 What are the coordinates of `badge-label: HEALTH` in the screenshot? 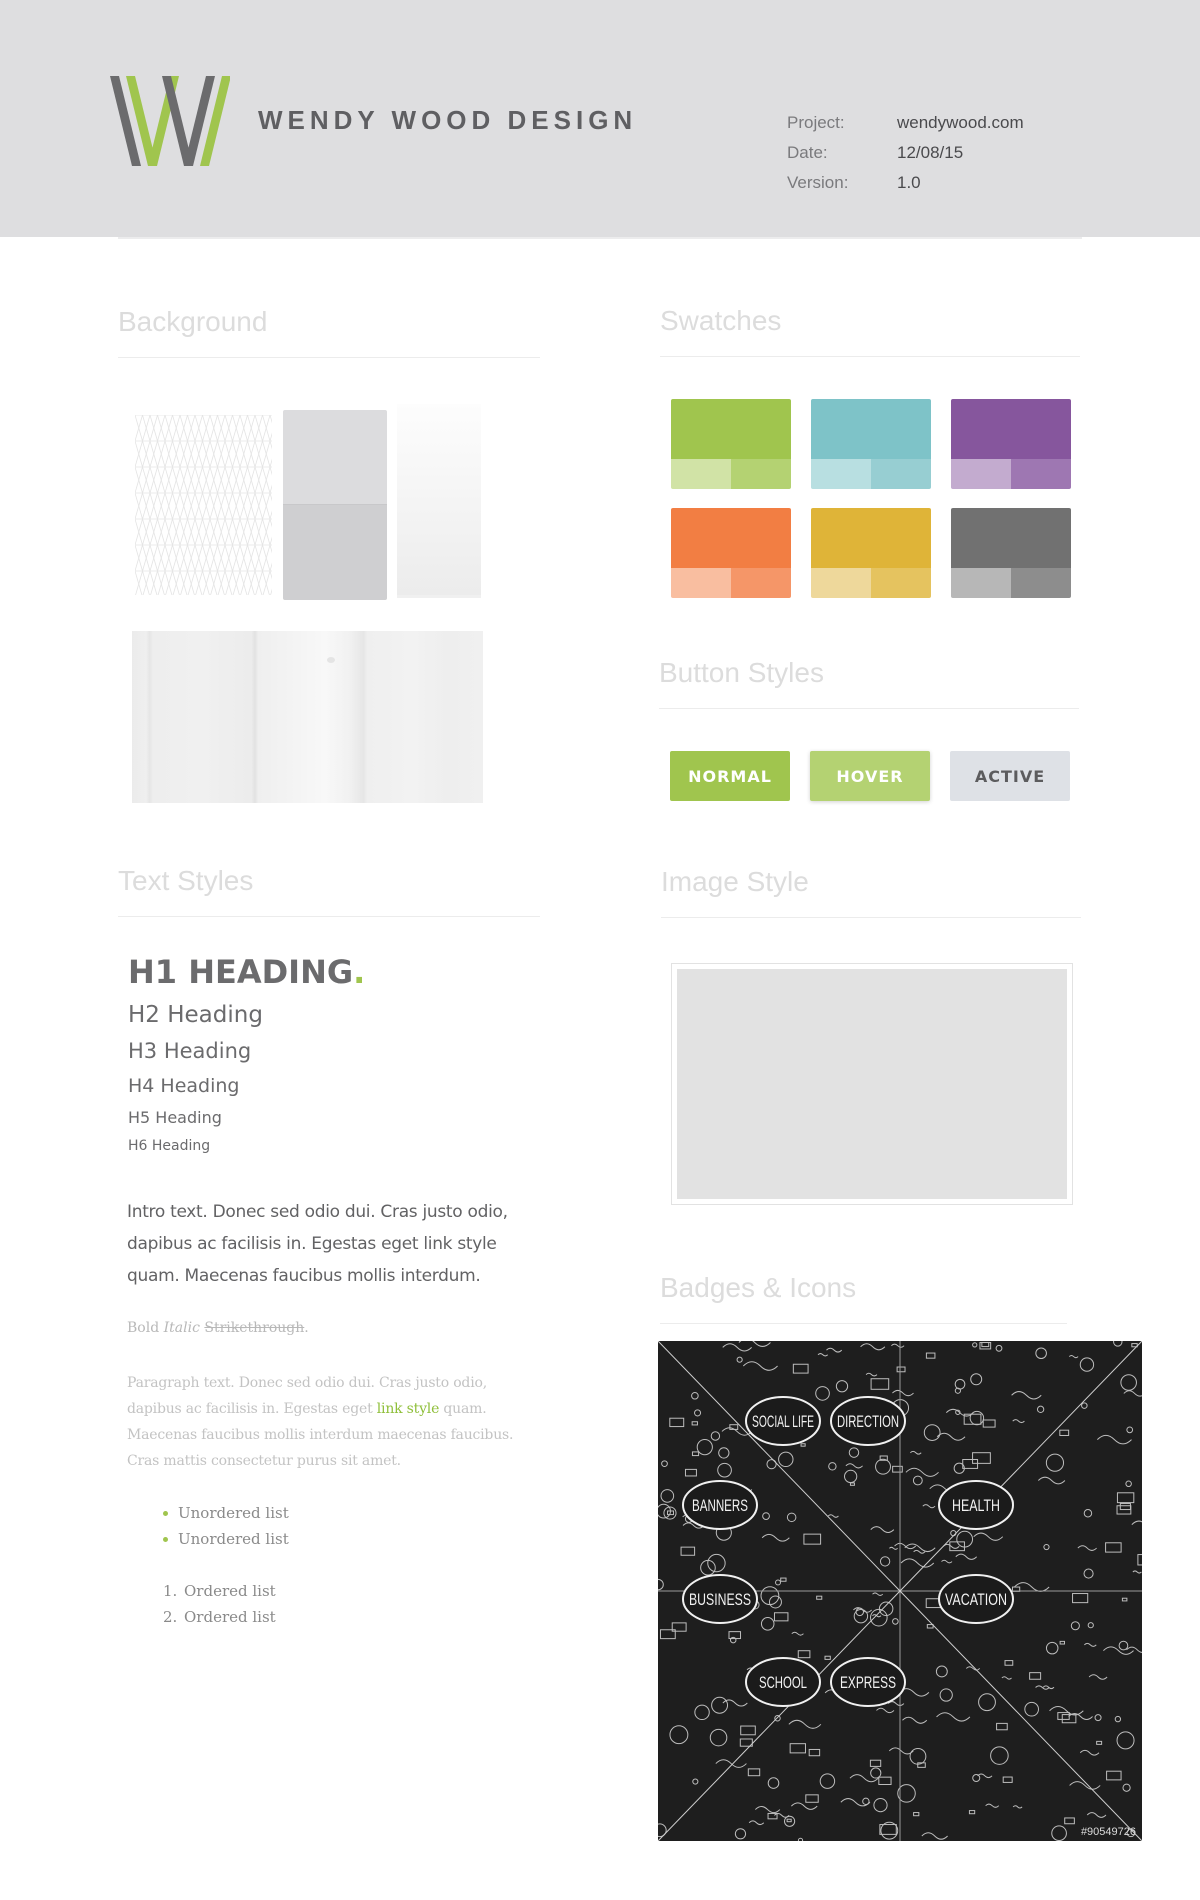 It's located at (976, 1505).